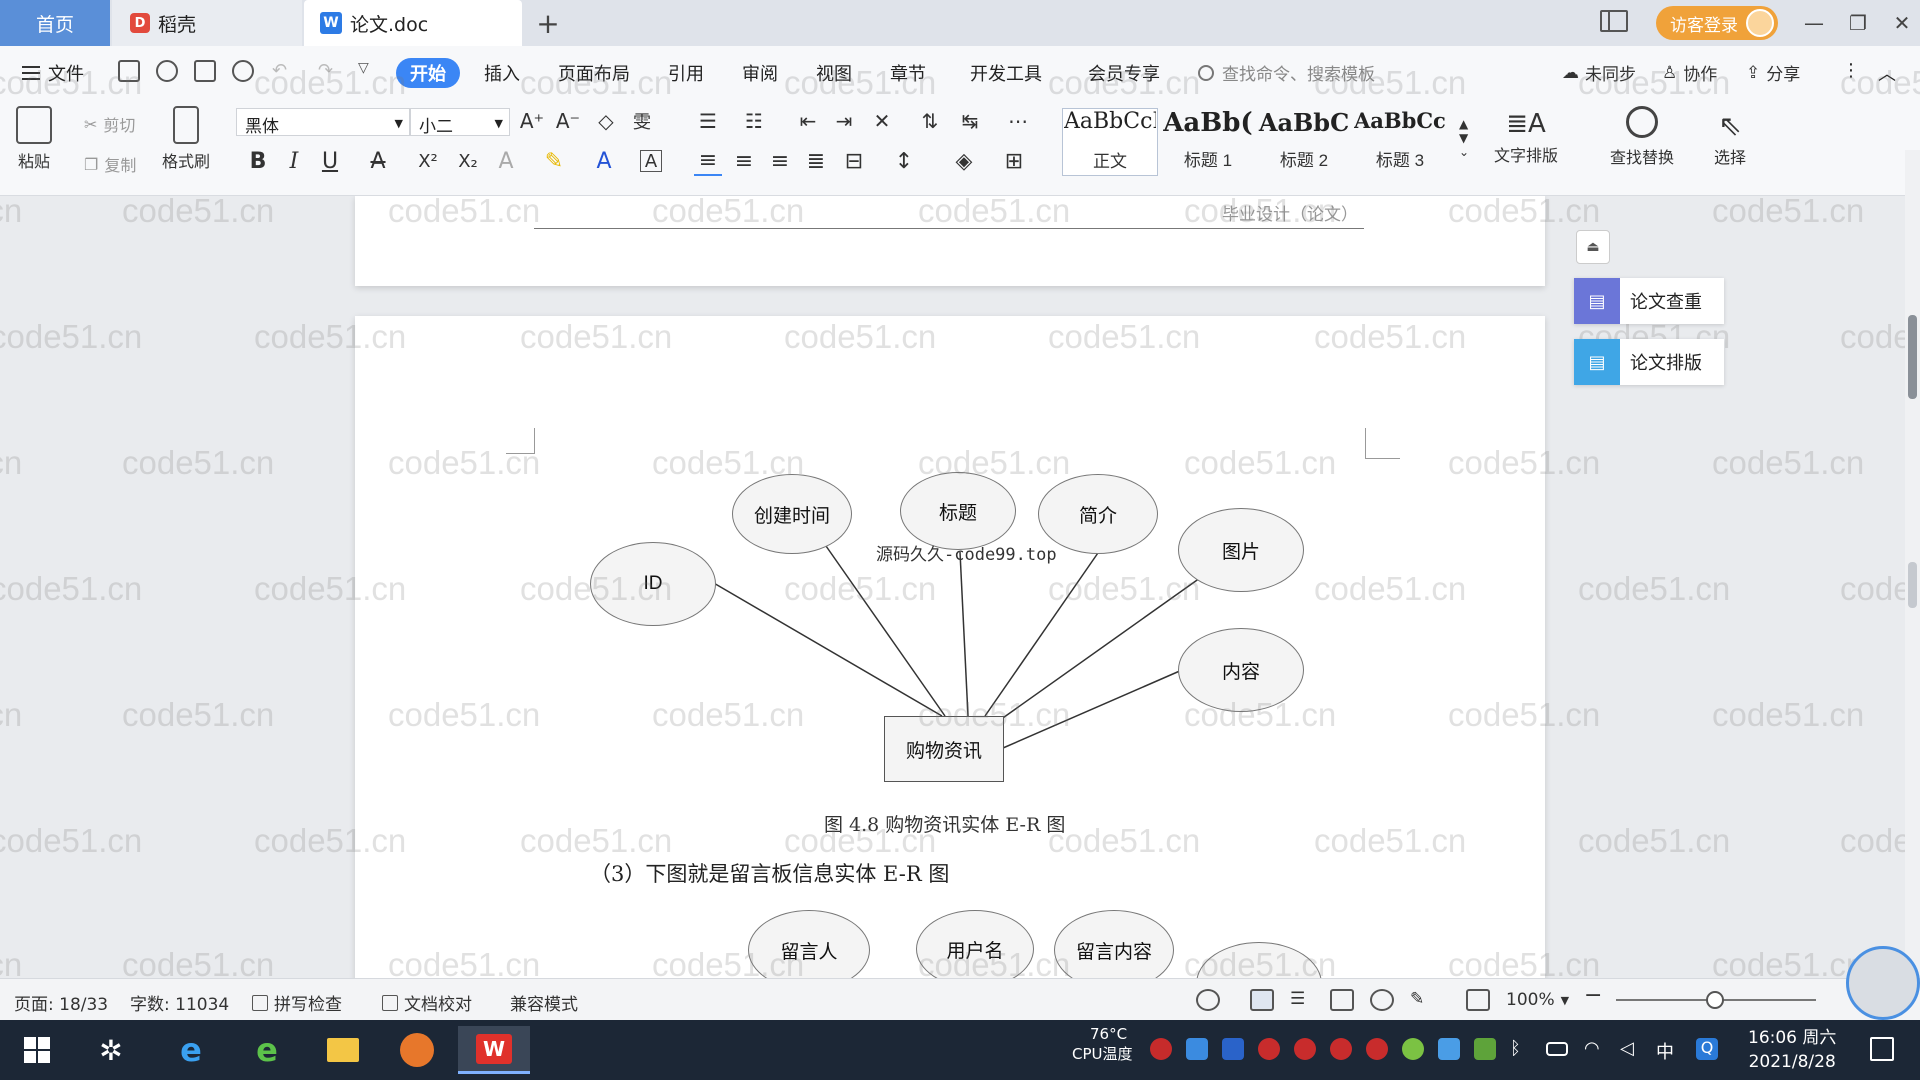 The height and width of the screenshot is (1080, 1920). I want to click on orange-circle-icon, so click(417, 1050).